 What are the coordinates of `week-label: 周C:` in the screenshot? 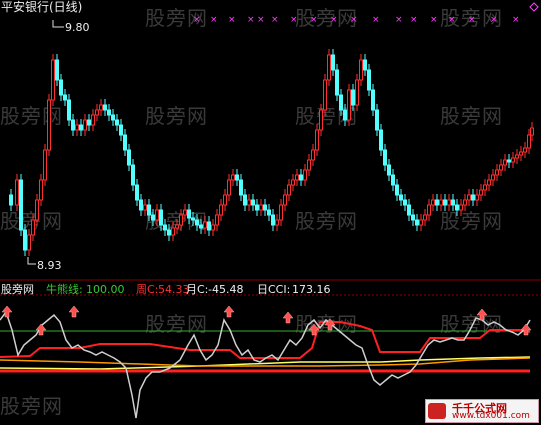 It's located at (147, 289).